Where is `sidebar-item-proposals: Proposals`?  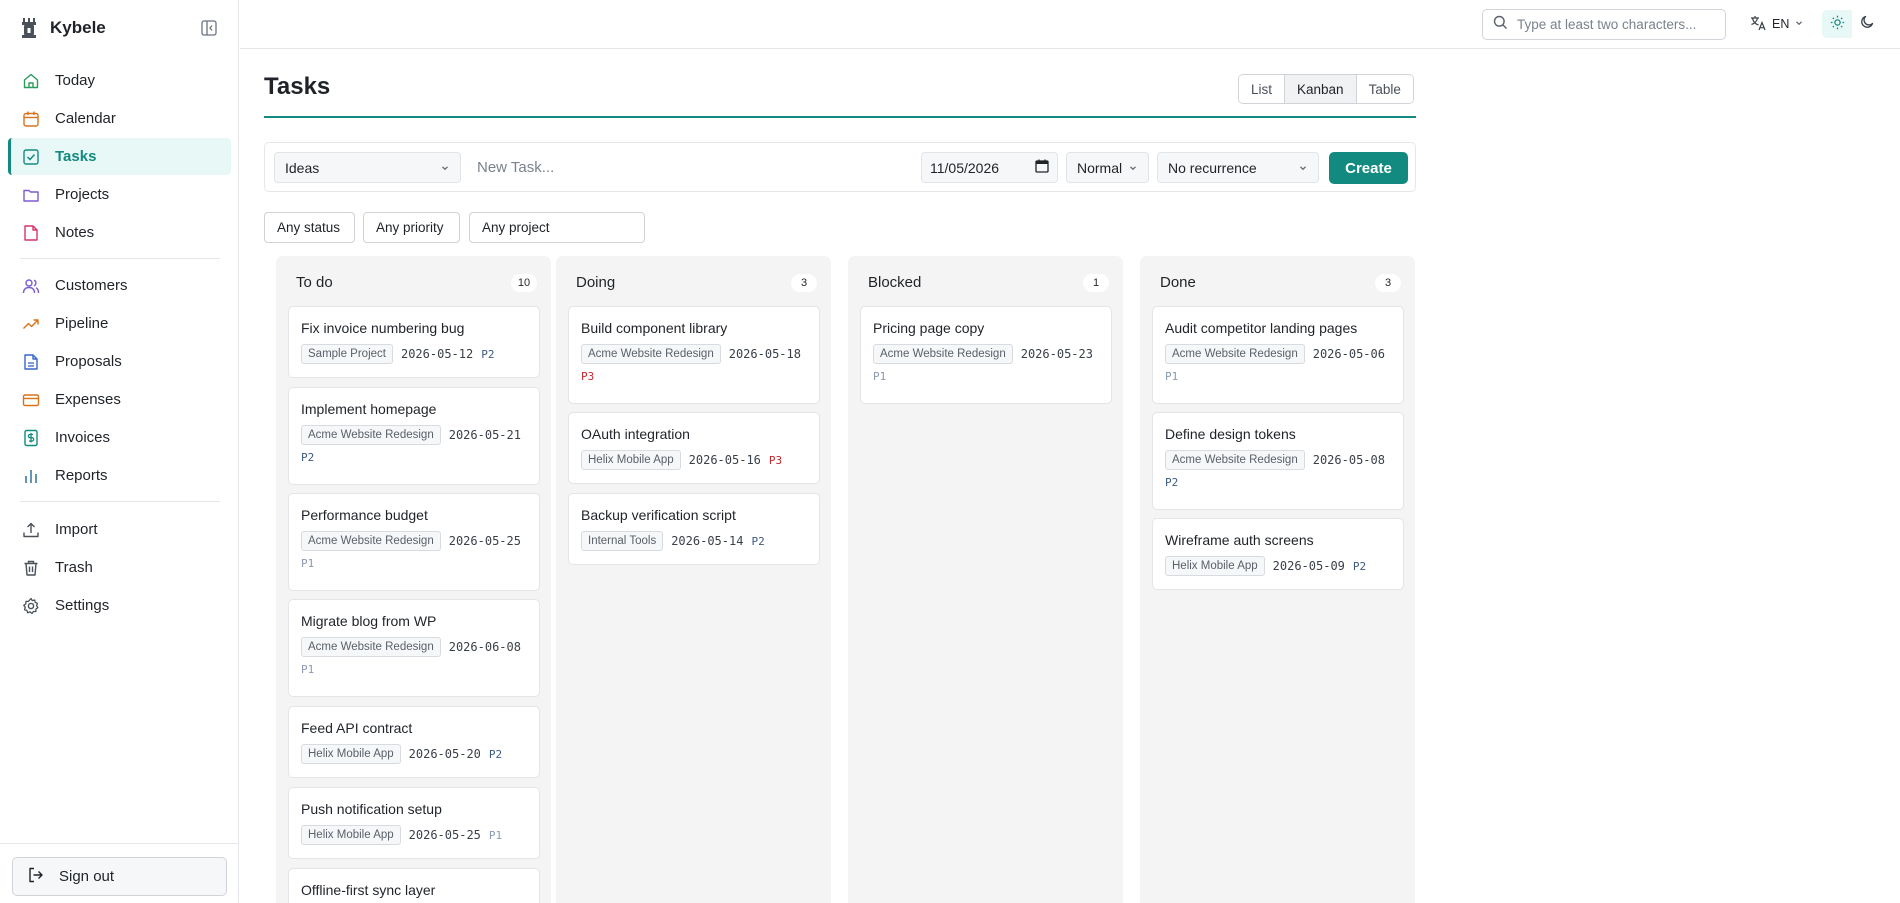
sidebar-item-proposals: Proposals is located at coordinates (119, 361).